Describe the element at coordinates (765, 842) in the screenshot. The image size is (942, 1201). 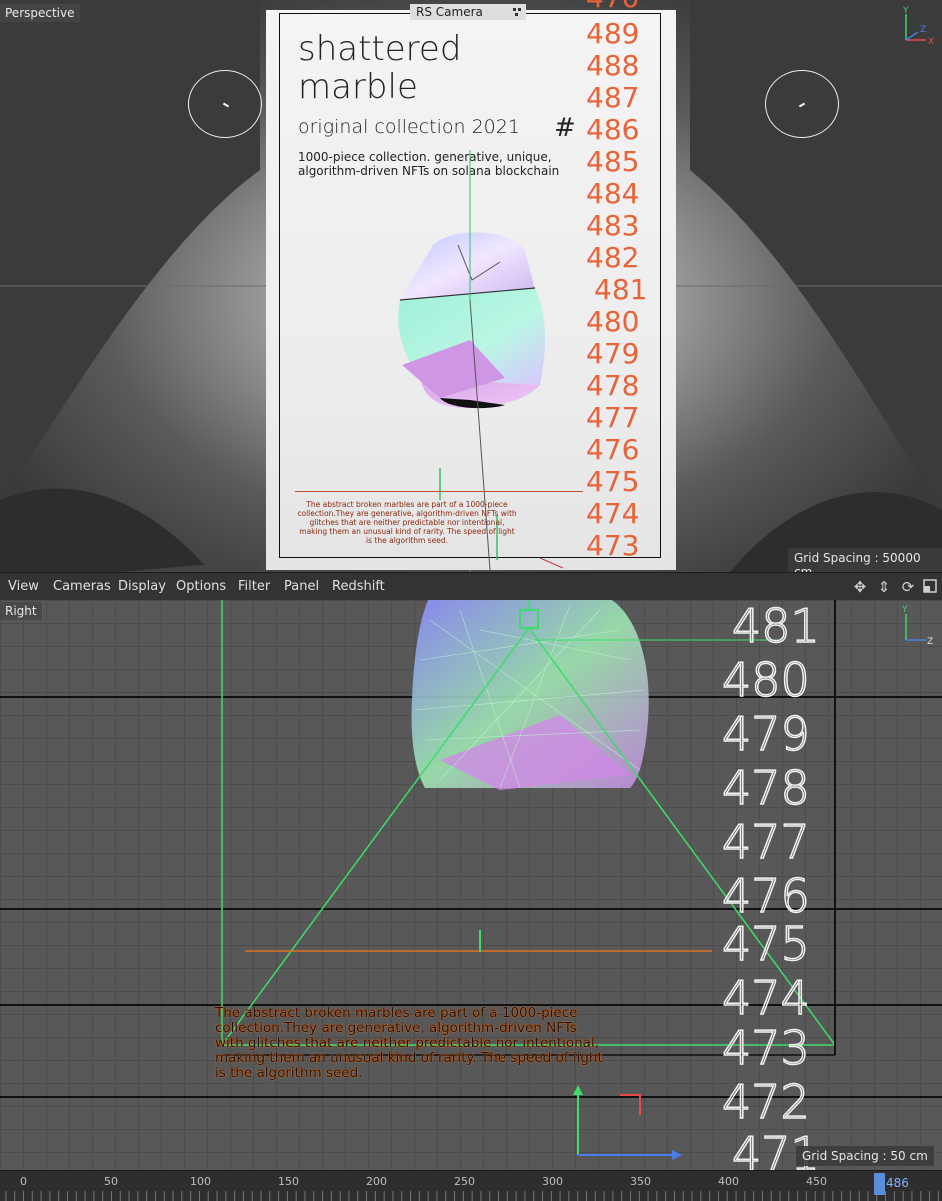
I see `outline-number: 477` at that location.